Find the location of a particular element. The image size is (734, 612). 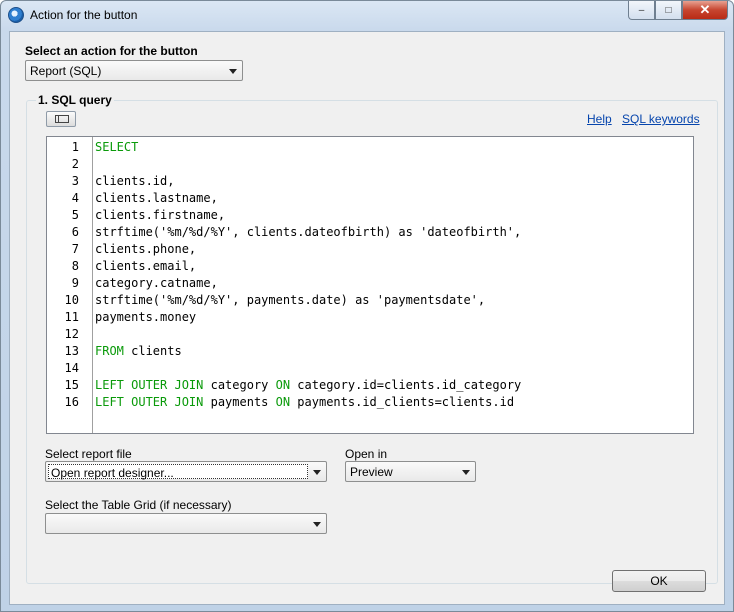

action-select: Report (SQL) is located at coordinates (134, 70).